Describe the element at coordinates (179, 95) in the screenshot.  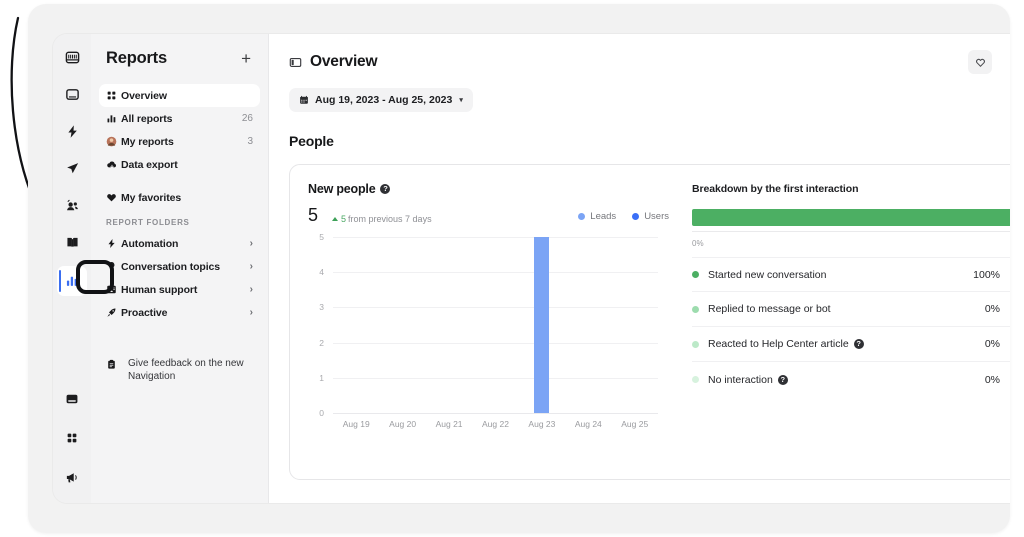
I see `sidebar-item-overview: Overview` at that location.